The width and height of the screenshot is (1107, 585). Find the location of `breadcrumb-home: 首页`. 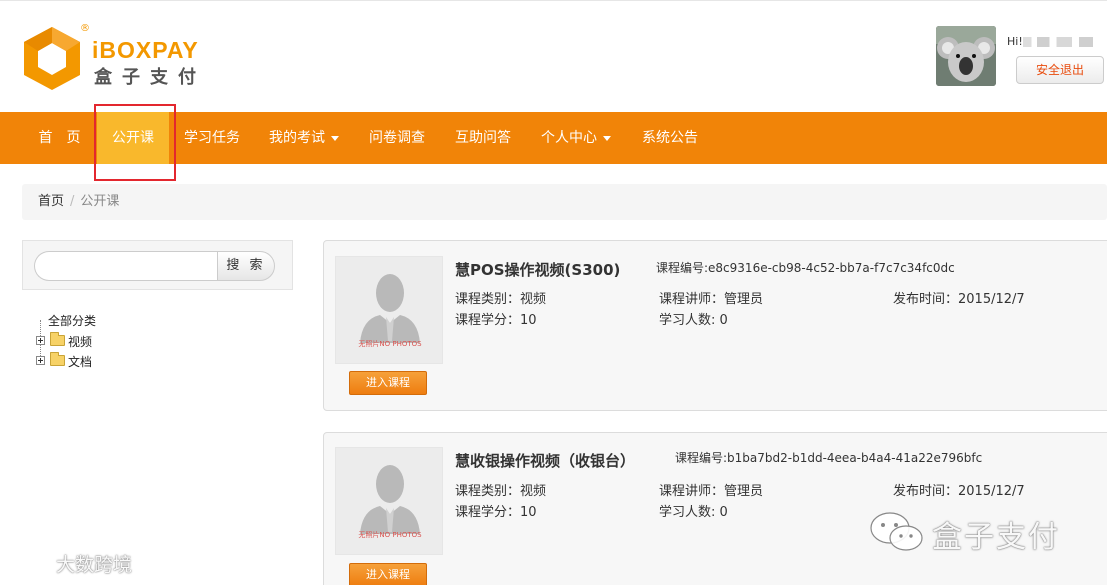

breadcrumb-home: 首页 is located at coordinates (51, 201).